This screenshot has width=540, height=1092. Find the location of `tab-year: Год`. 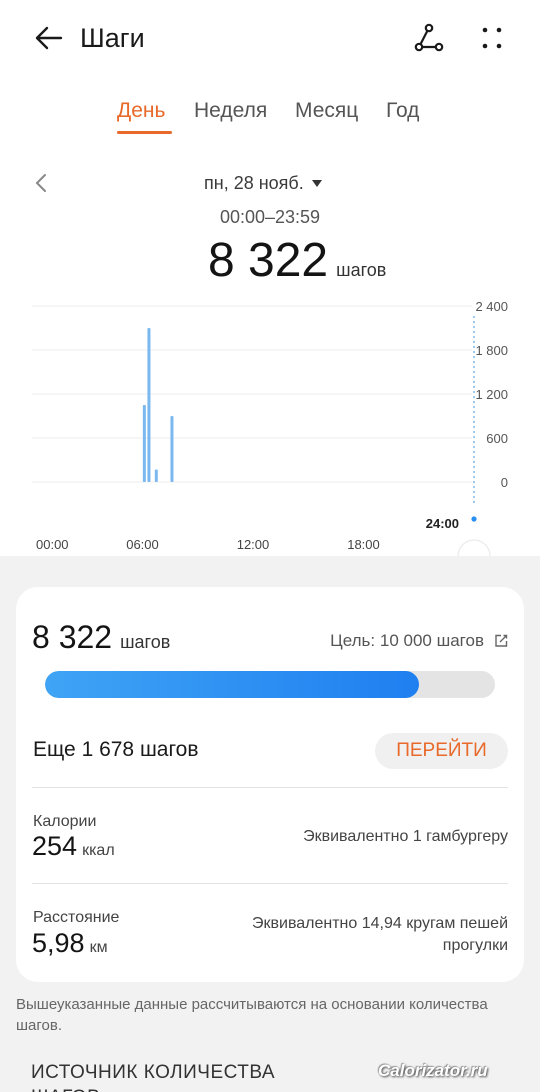

tab-year: Год is located at coordinates (402, 111).